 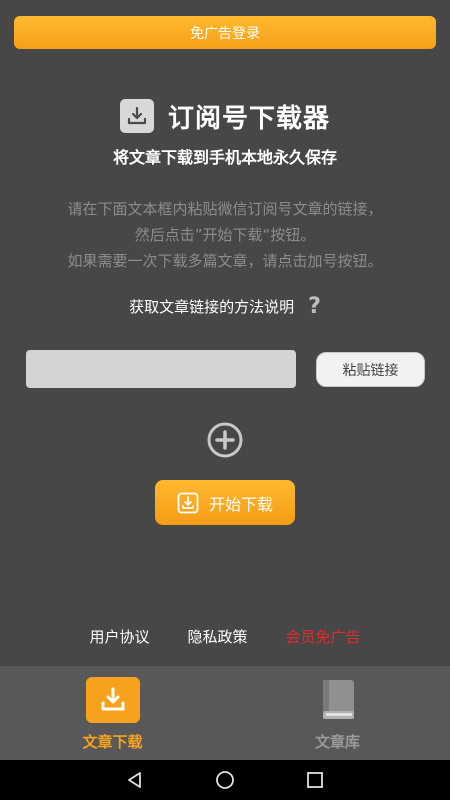 I want to click on add-link-button, so click(x=225, y=440).